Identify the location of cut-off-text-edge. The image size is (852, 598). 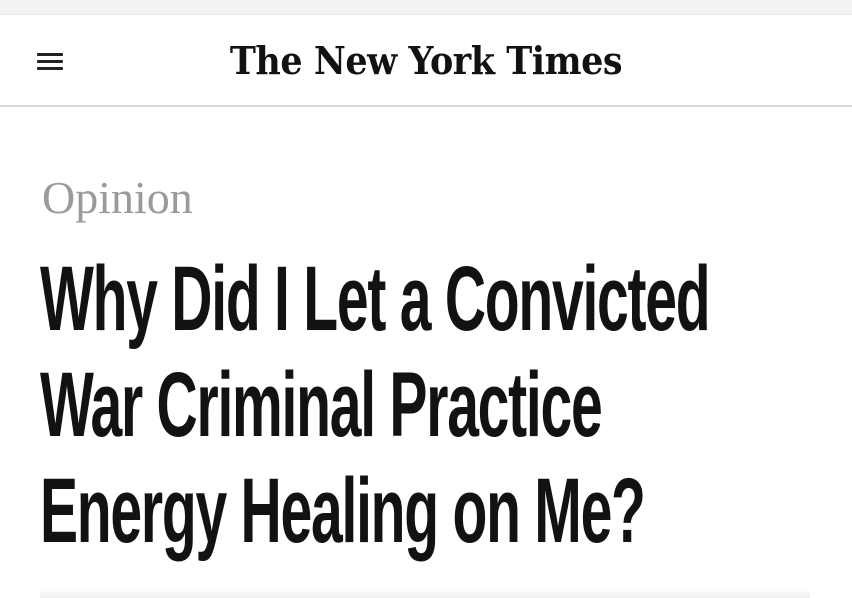
(425, 593).